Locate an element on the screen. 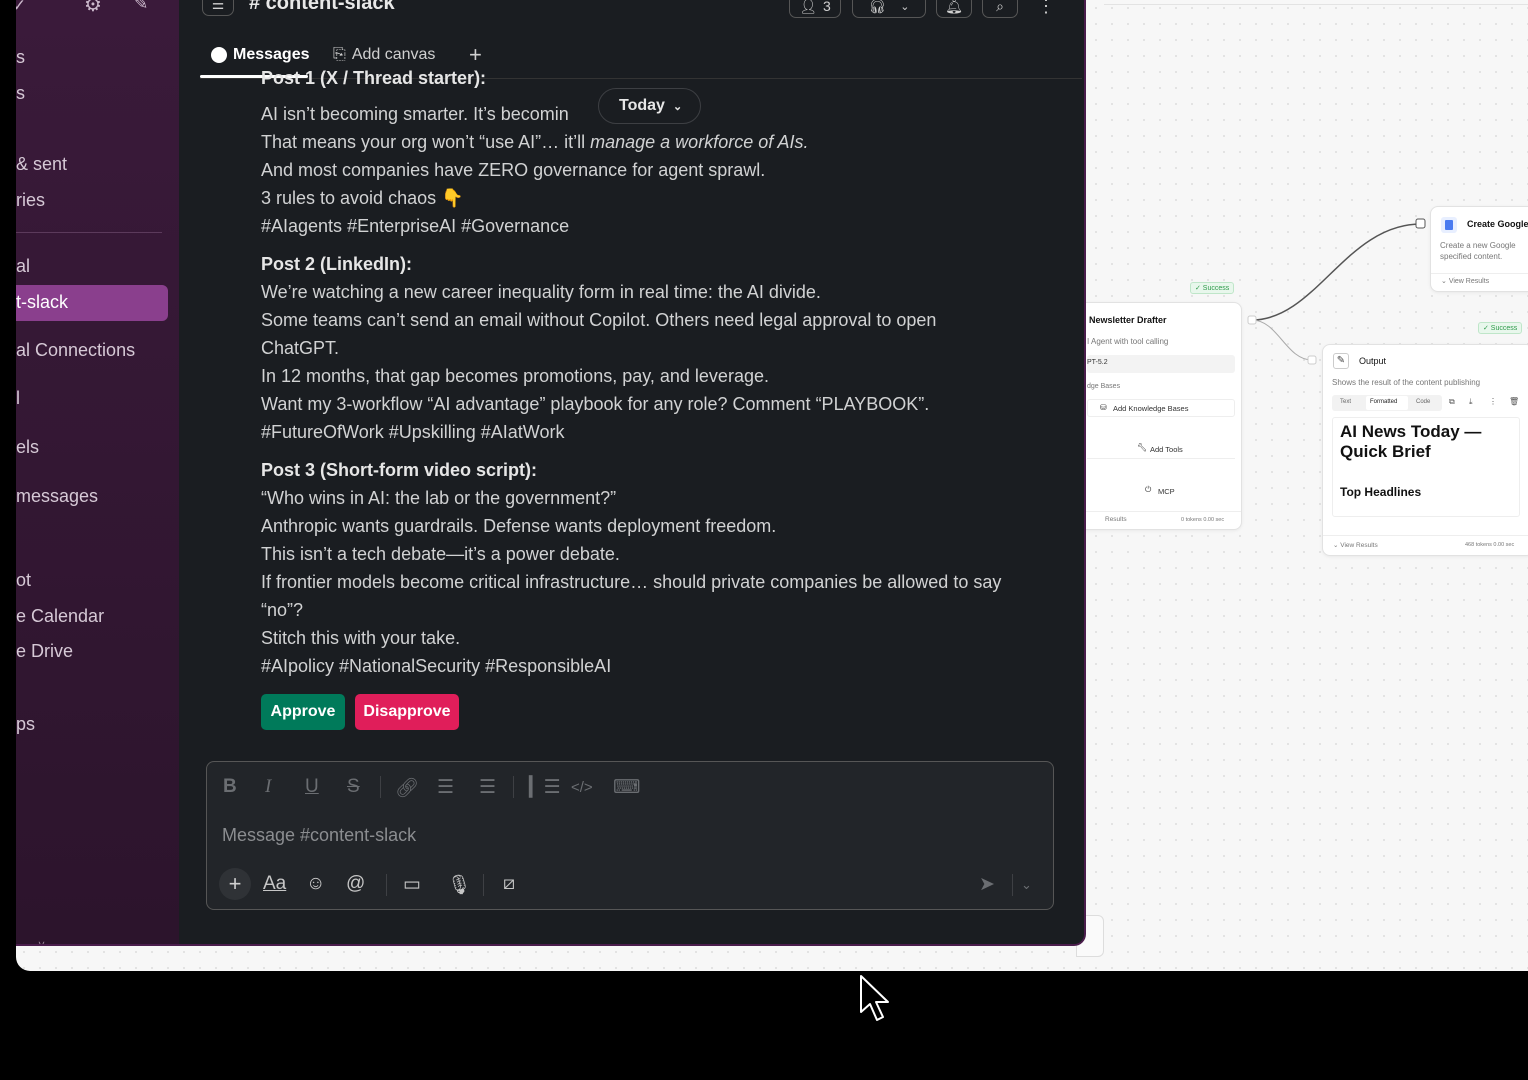 The image size is (1528, 1080). node-title: Newsletter Drafter is located at coordinates (1128, 320).